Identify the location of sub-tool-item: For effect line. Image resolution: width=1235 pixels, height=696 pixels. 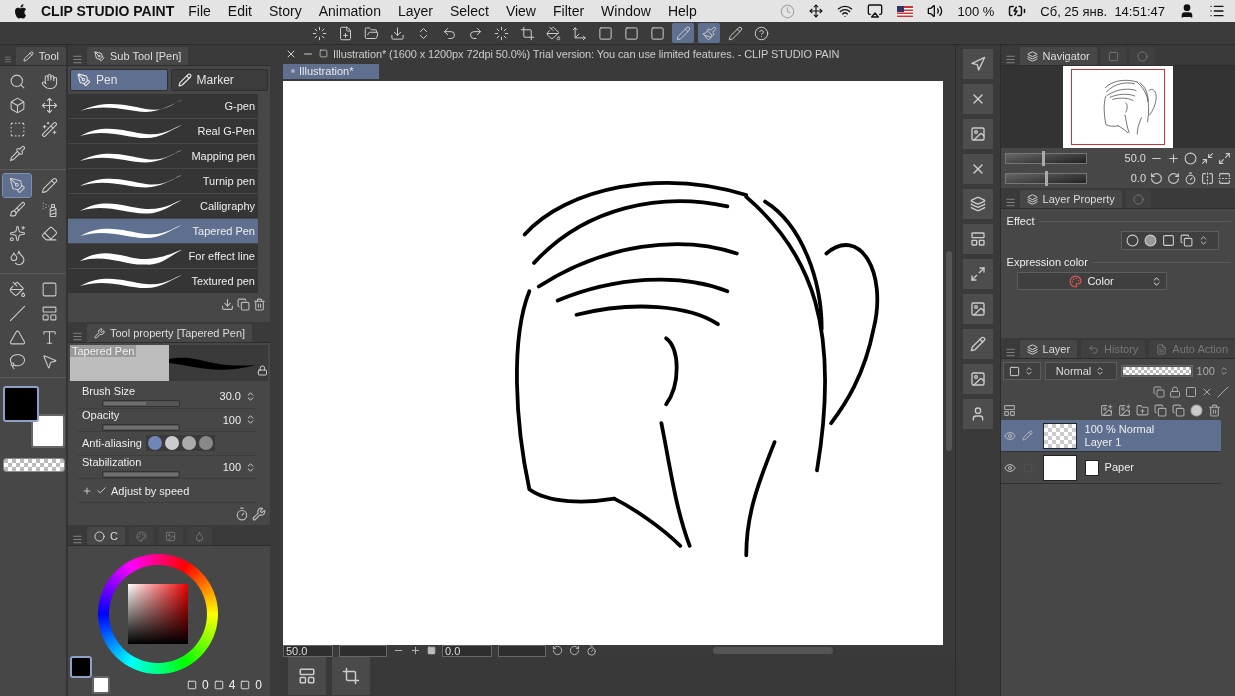
(163, 256).